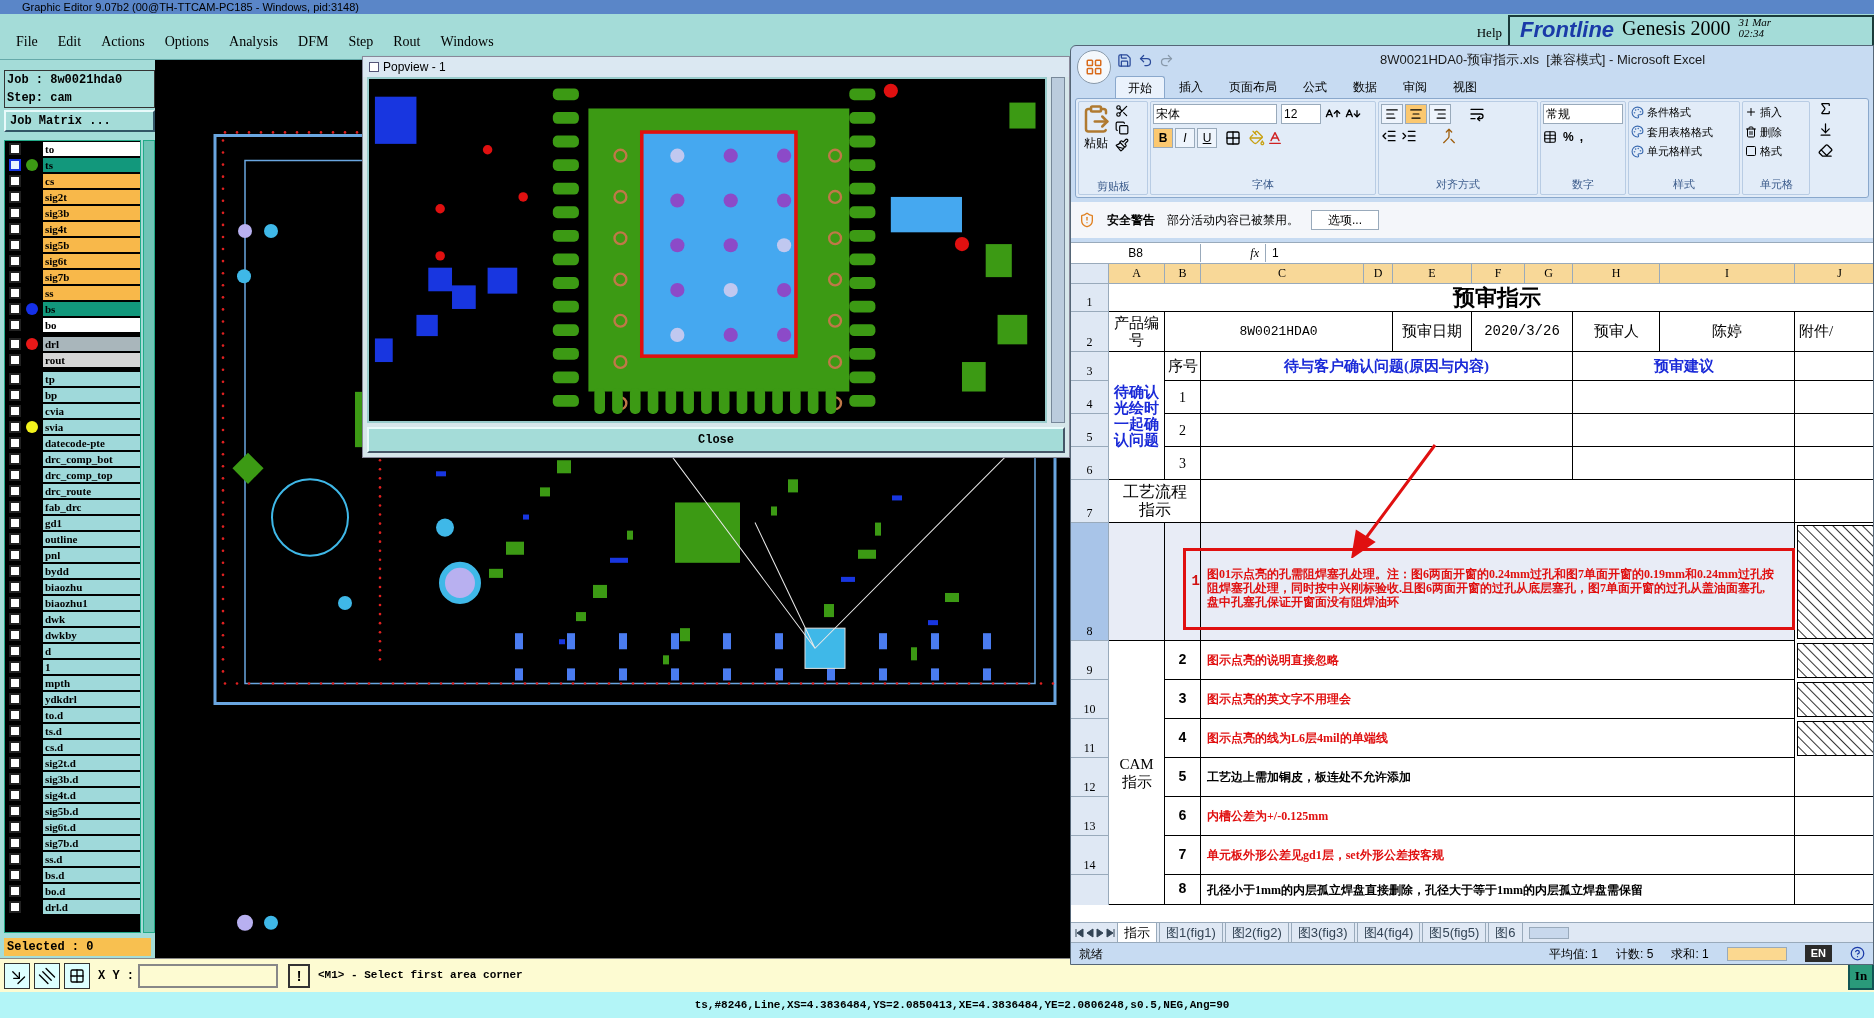 Image resolution: width=1874 pixels, height=1018 pixels. What do you see at coordinates (91, 794) in the screenshot?
I see `layer-name: sig4t.d` at bounding box center [91, 794].